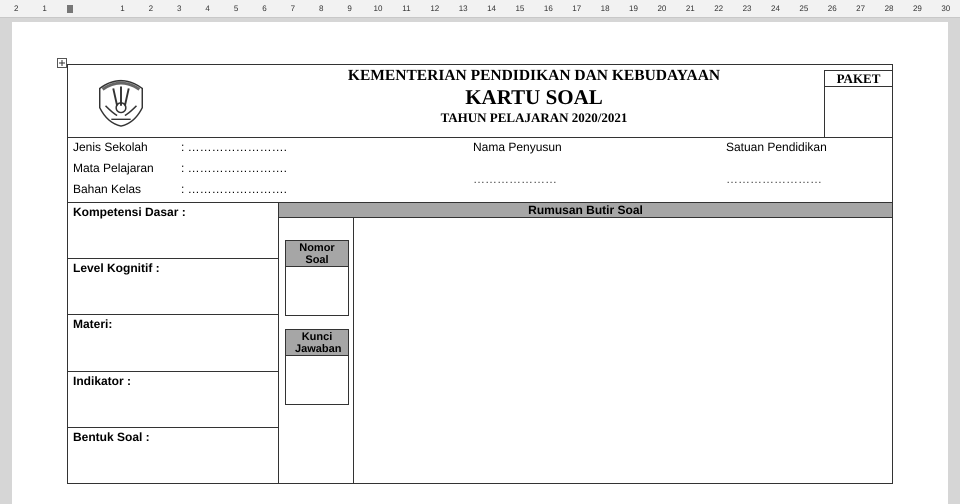 Image resolution: width=960 pixels, height=504 pixels. Describe the element at coordinates (173, 231) in the screenshot. I see `section-label: Kompetensi Dasar :` at that location.